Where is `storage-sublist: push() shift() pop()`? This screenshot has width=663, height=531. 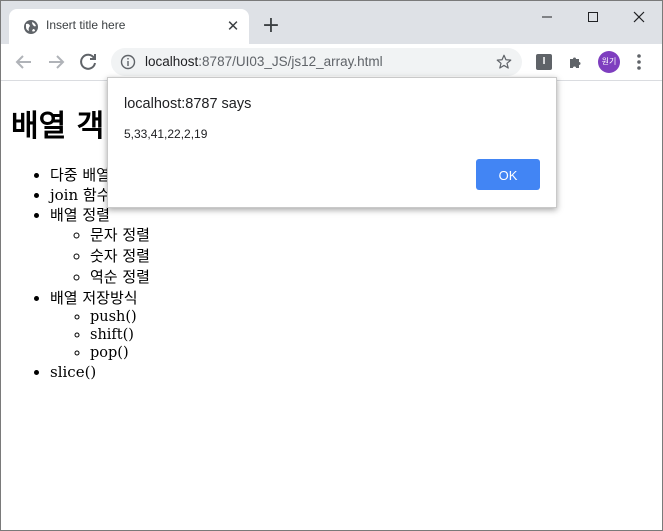 storage-sublist: push() shift() pop() is located at coordinates (100, 335).